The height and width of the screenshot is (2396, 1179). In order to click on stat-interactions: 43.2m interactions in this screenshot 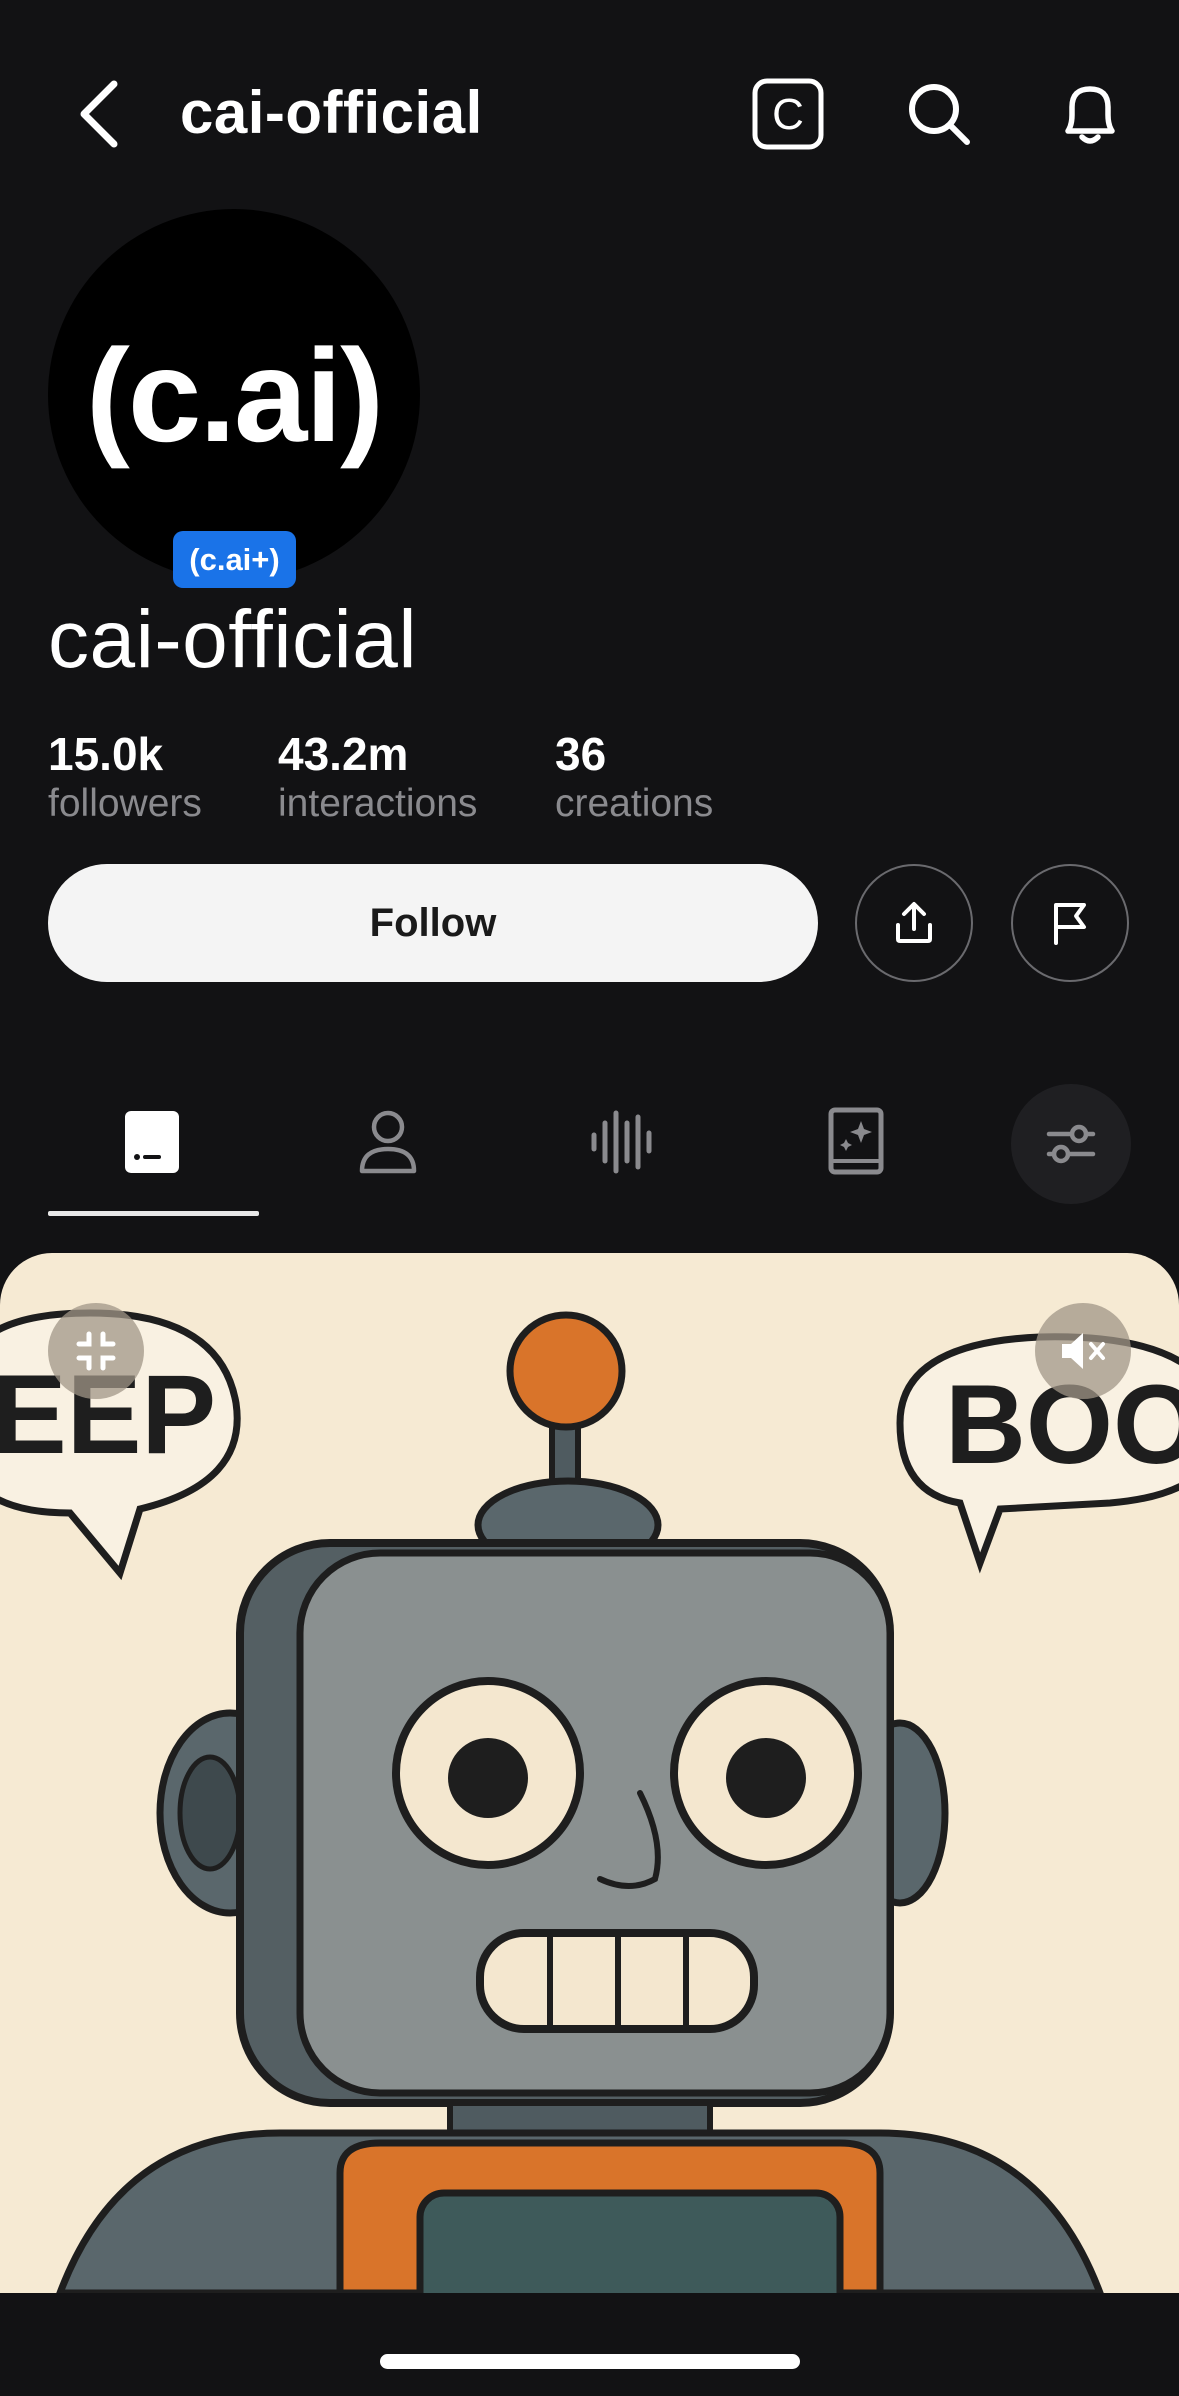, I will do `click(377, 778)`.